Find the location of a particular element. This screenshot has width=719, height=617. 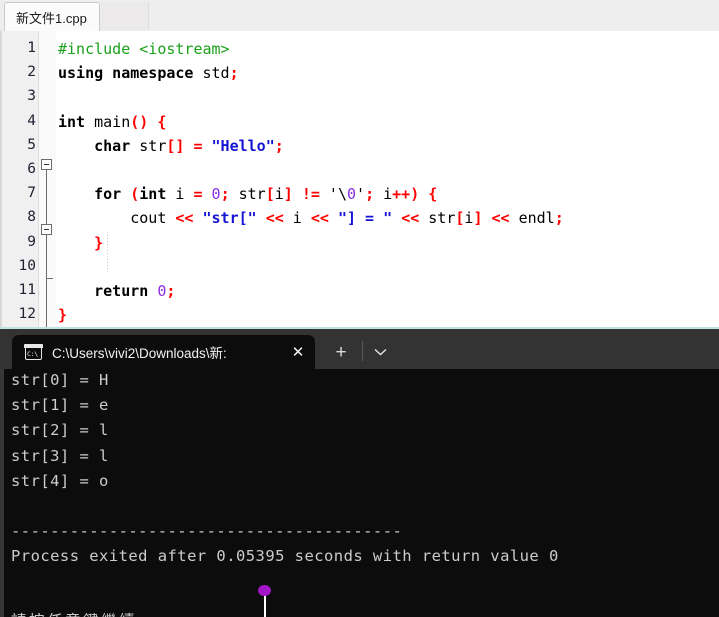

code-token: "] = " is located at coordinates (365, 218).